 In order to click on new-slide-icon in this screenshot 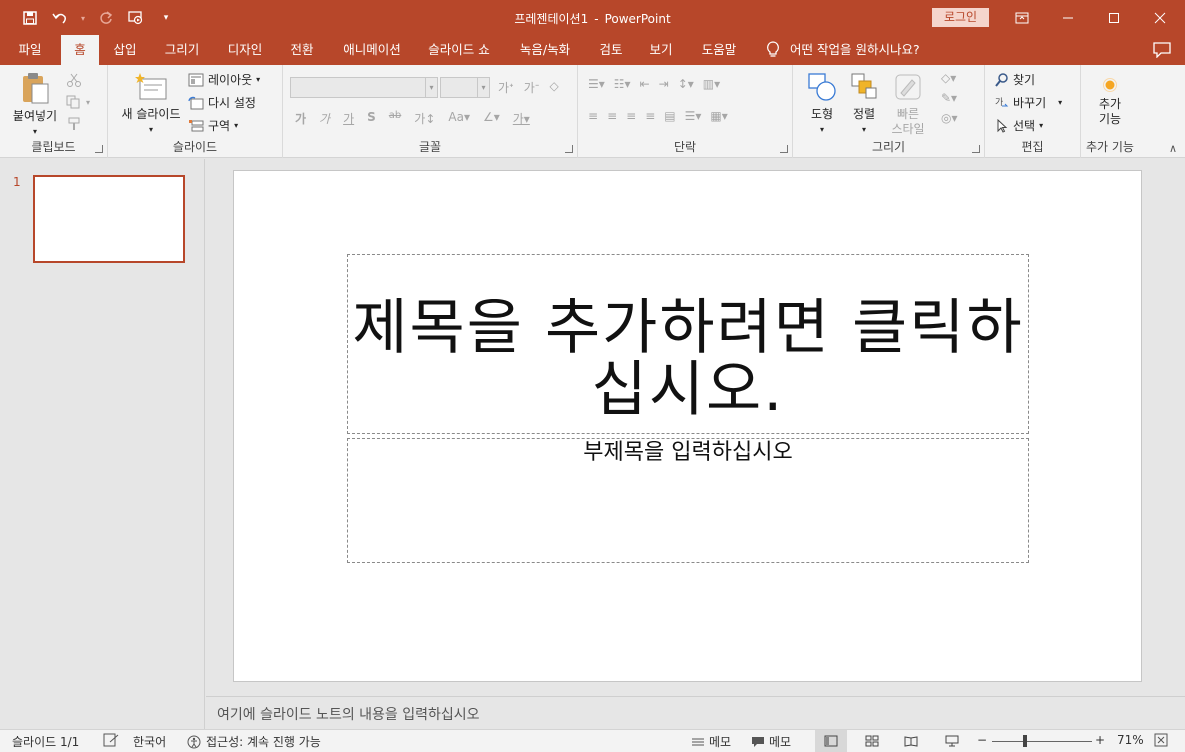, I will do `click(151, 86)`.